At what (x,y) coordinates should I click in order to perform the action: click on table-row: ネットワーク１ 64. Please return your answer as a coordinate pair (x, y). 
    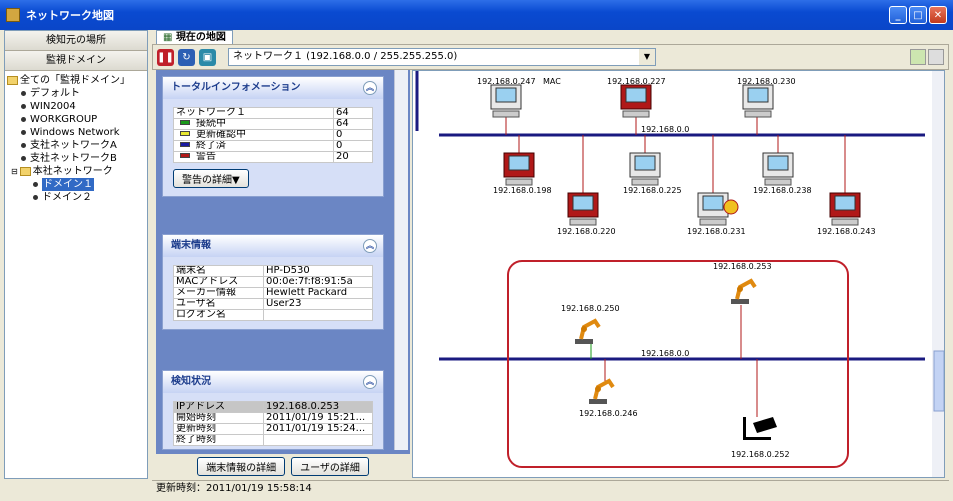
    Looking at the image, I should click on (273, 113).